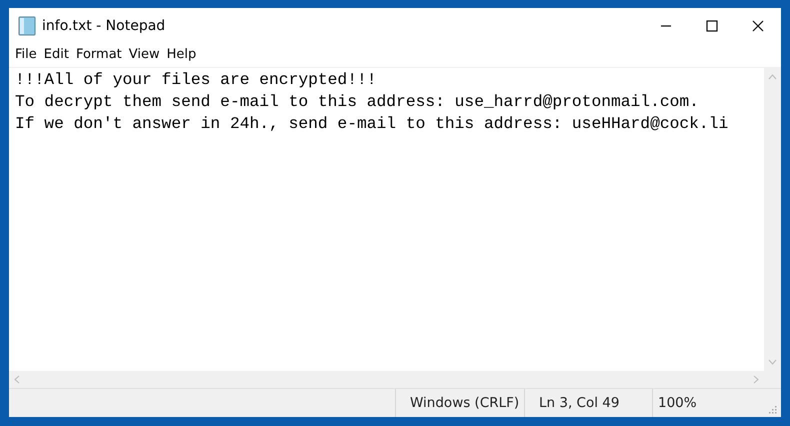 The width and height of the screenshot is (790, 426). What do you see at coordinates (357, 102) in the screenshot?
I see `text-line: To decrypt them send e-mail to this address: use_harrd@protonmail.com.` at bounding box center [357, 102].